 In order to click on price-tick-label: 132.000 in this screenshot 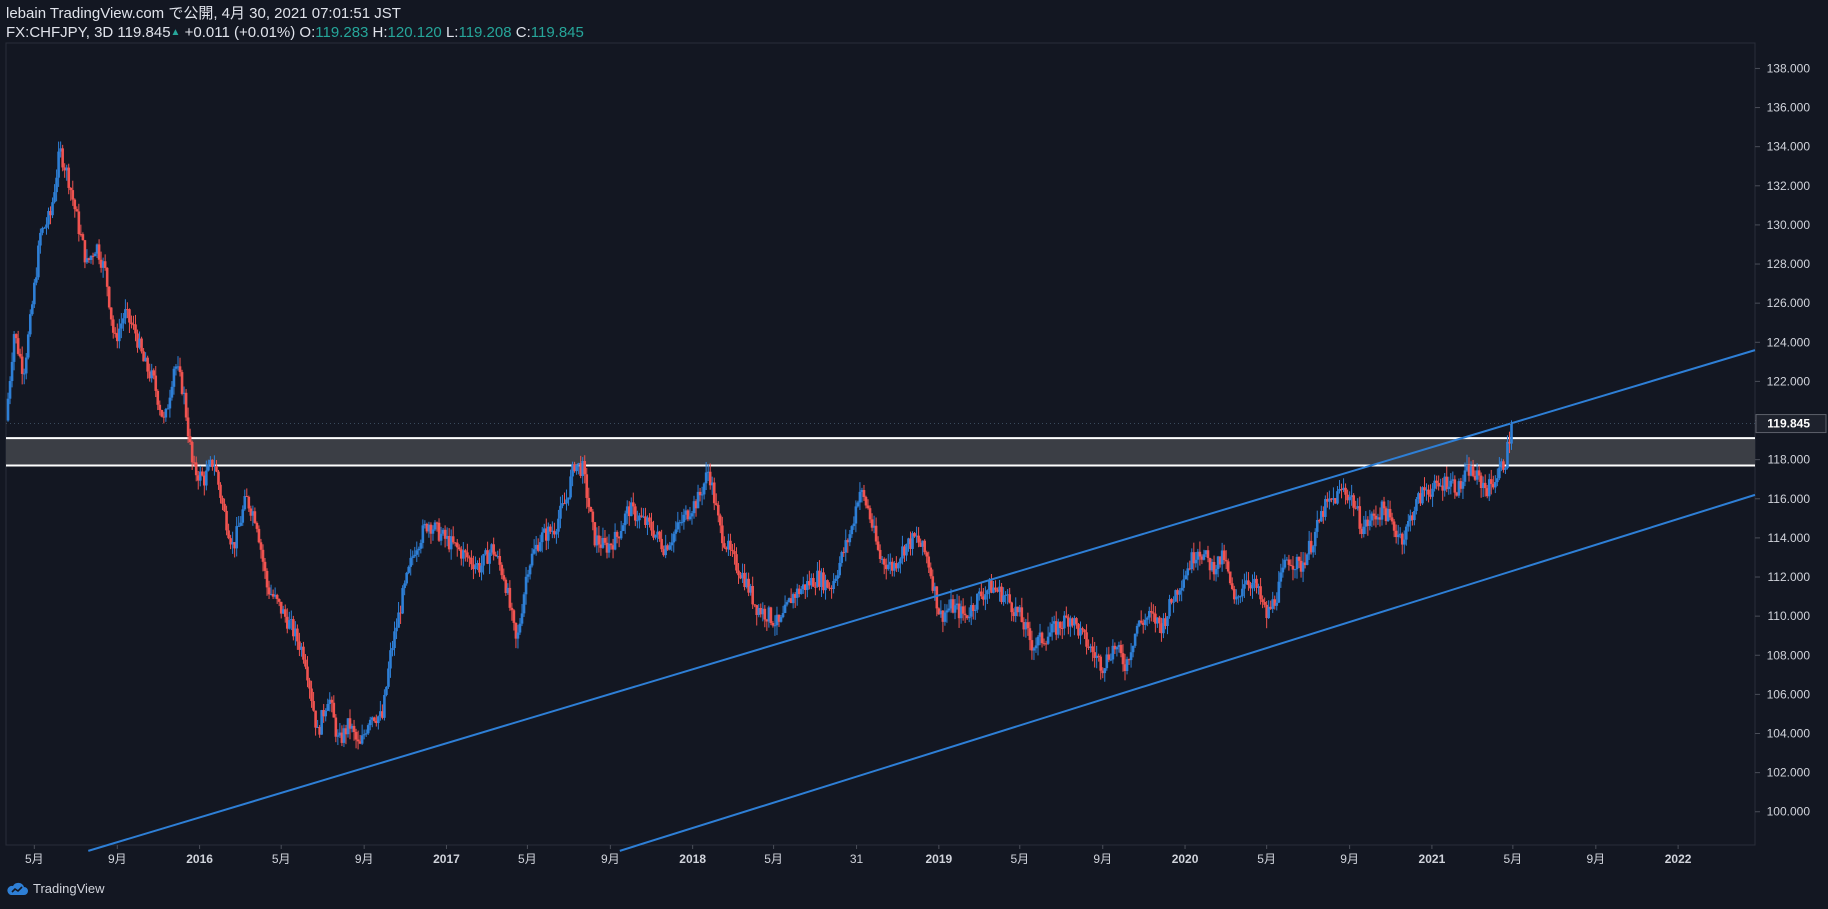, I will do `click(1789, 186)`.